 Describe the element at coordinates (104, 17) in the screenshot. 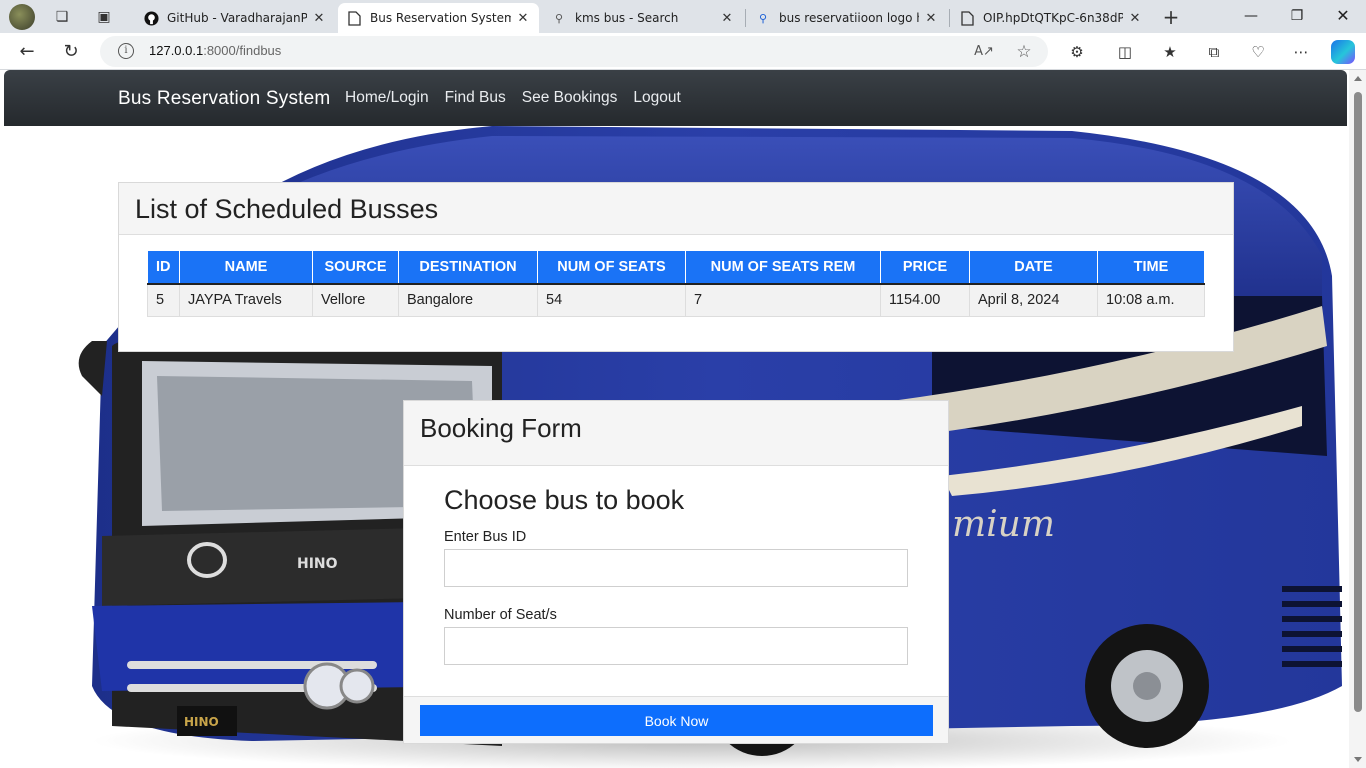

I see `tab-actions-icon: ▣` at that location.